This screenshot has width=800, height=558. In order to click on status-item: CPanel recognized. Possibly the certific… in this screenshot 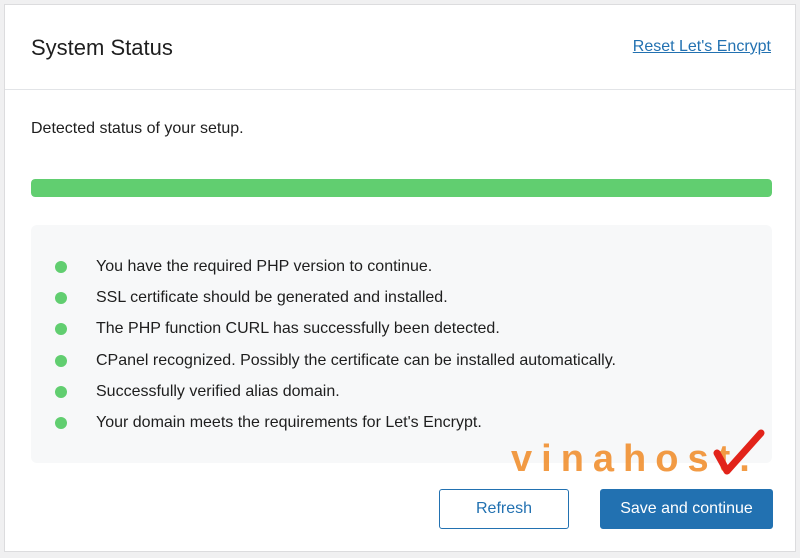, I will do `click(335, 365)`.